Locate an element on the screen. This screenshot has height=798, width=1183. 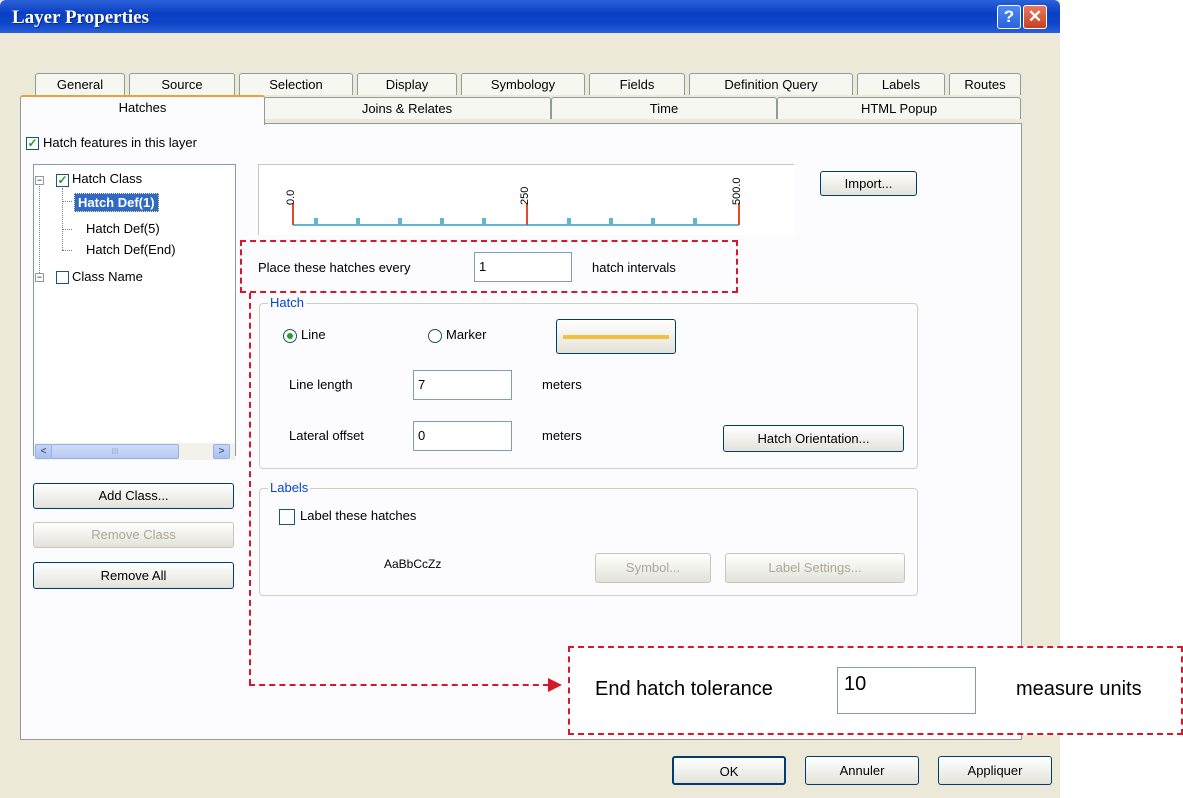
line-length-label: Line length is located at coordinates (321, 384).